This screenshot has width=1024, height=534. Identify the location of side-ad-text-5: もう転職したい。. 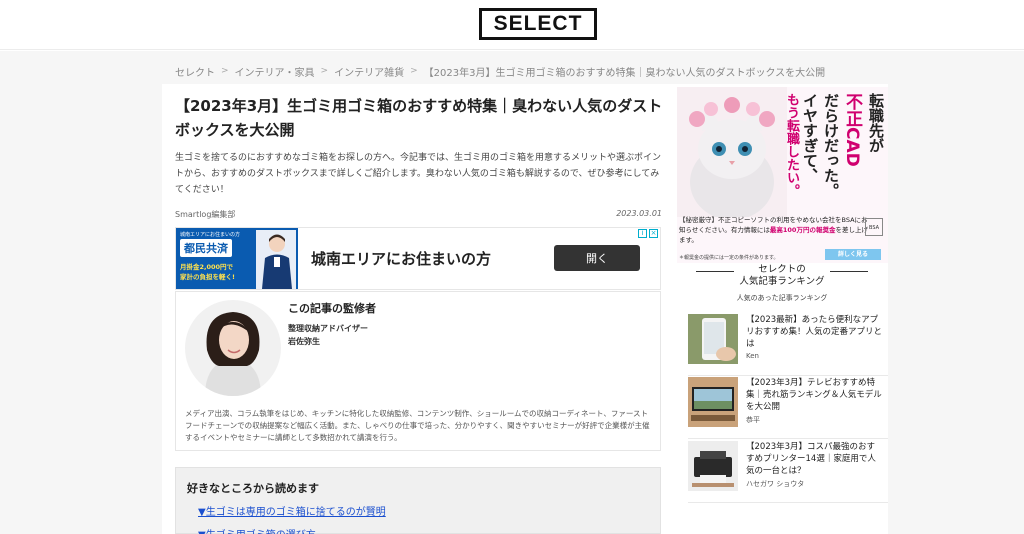
(791, 145).